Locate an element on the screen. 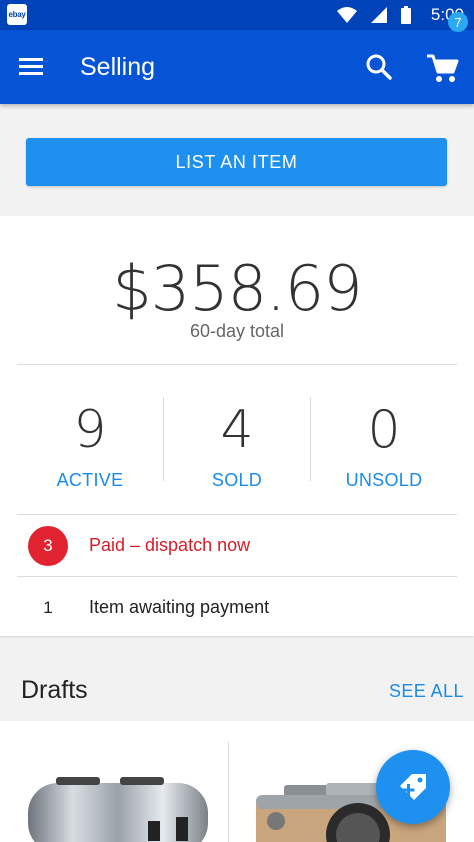 The image size is (474, 842). shopping-cart-icon is located at coordinates (443, 68).